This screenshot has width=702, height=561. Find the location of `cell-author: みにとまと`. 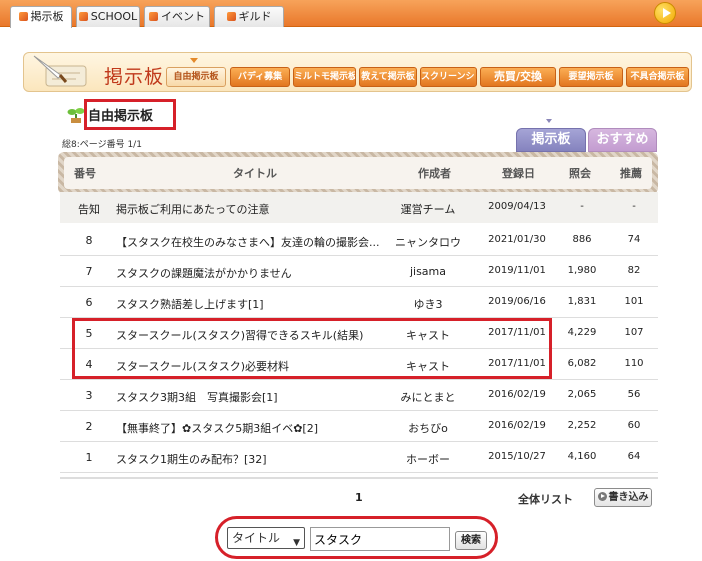

cell-author: みにとまと is located at coordinates (428, 397).